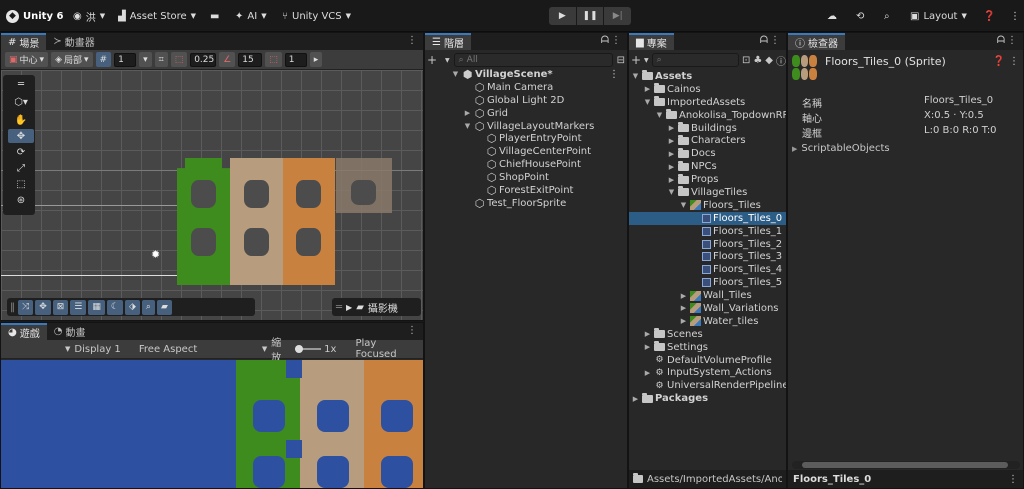  I want to click on project-item: ▼ Anokolisa_TopdownRPG, so click(707, 115).